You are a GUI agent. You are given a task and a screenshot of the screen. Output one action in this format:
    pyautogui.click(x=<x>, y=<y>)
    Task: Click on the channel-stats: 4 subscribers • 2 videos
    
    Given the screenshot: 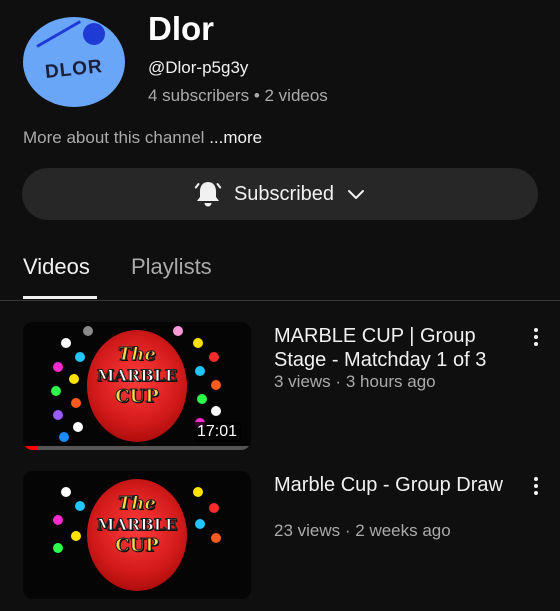 What is the action you would take?
    pyautogui.click(x=238, y=95)
    